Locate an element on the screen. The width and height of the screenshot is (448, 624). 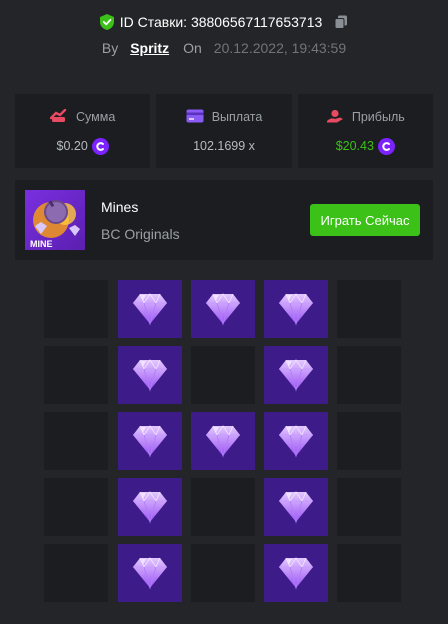
bet-author-row: By Spritz On 20.12.2022, 19:43:59 is located at coordinates (224, 48).